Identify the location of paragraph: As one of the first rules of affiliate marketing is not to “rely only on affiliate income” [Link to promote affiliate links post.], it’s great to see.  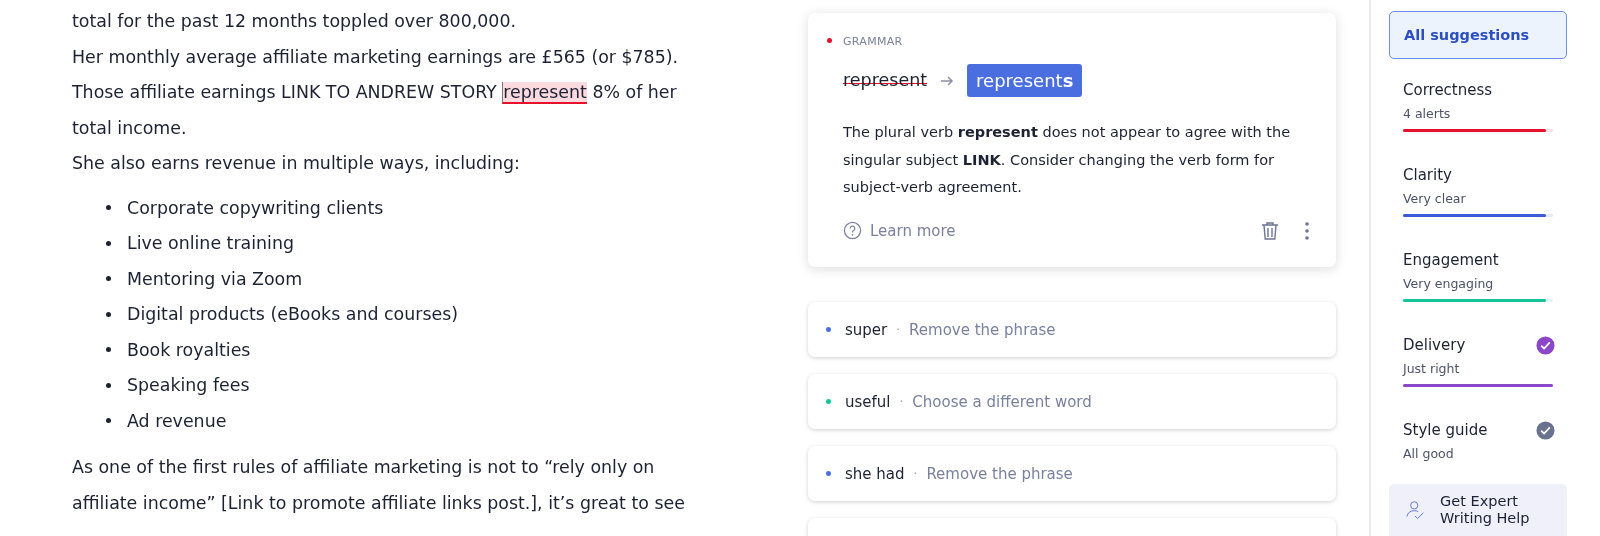
(379, 486).